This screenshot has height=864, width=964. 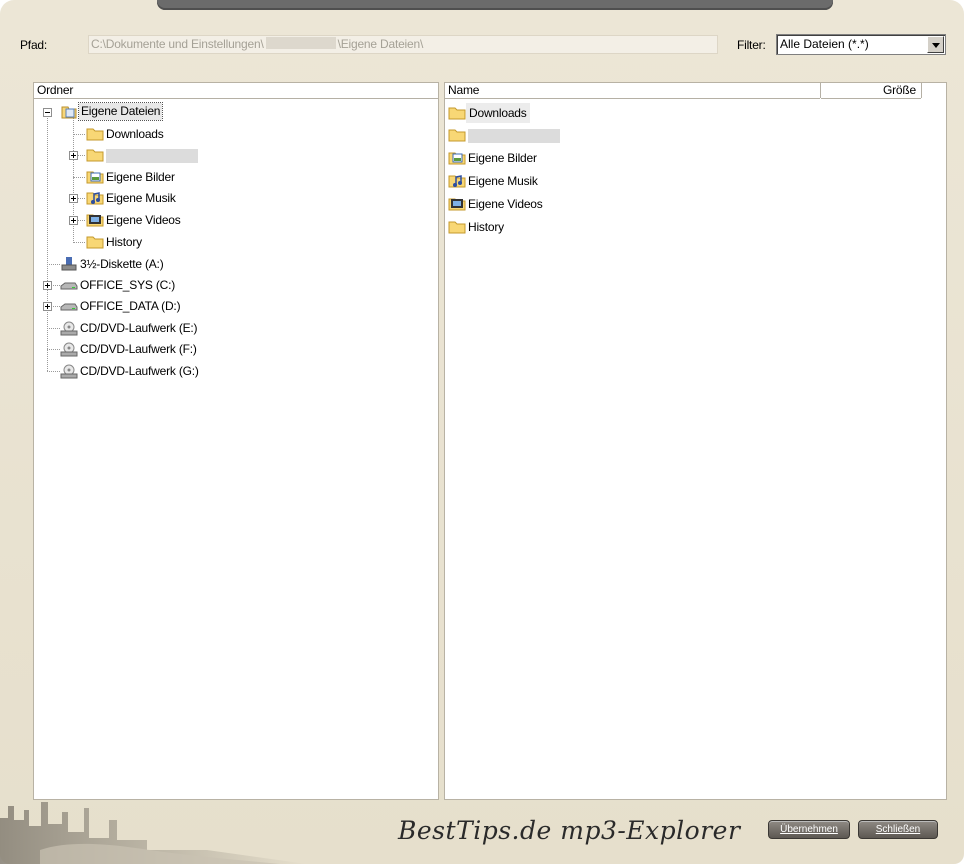 What do you see at coordinates (751, 45) in the screenshot?
I see `filter-label: Filter:` at bounding box center [751, 45].